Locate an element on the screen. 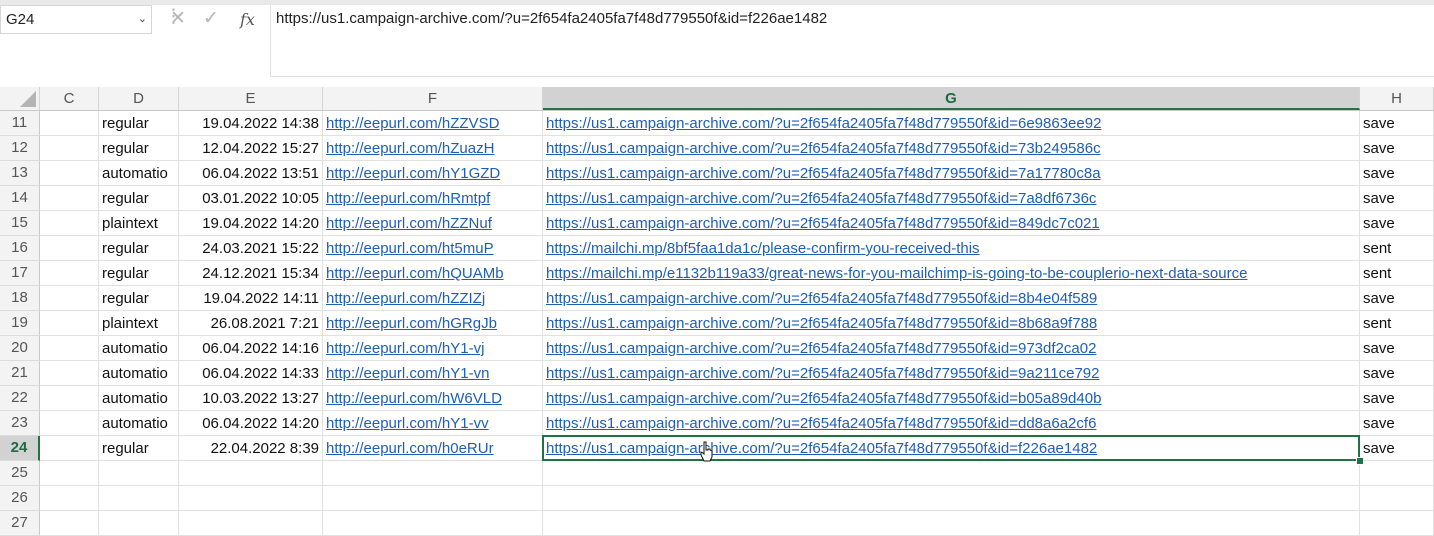 The height and width of the screenshot is (536, 1434). cell-h15: save is located at coordinates (1397, 223).